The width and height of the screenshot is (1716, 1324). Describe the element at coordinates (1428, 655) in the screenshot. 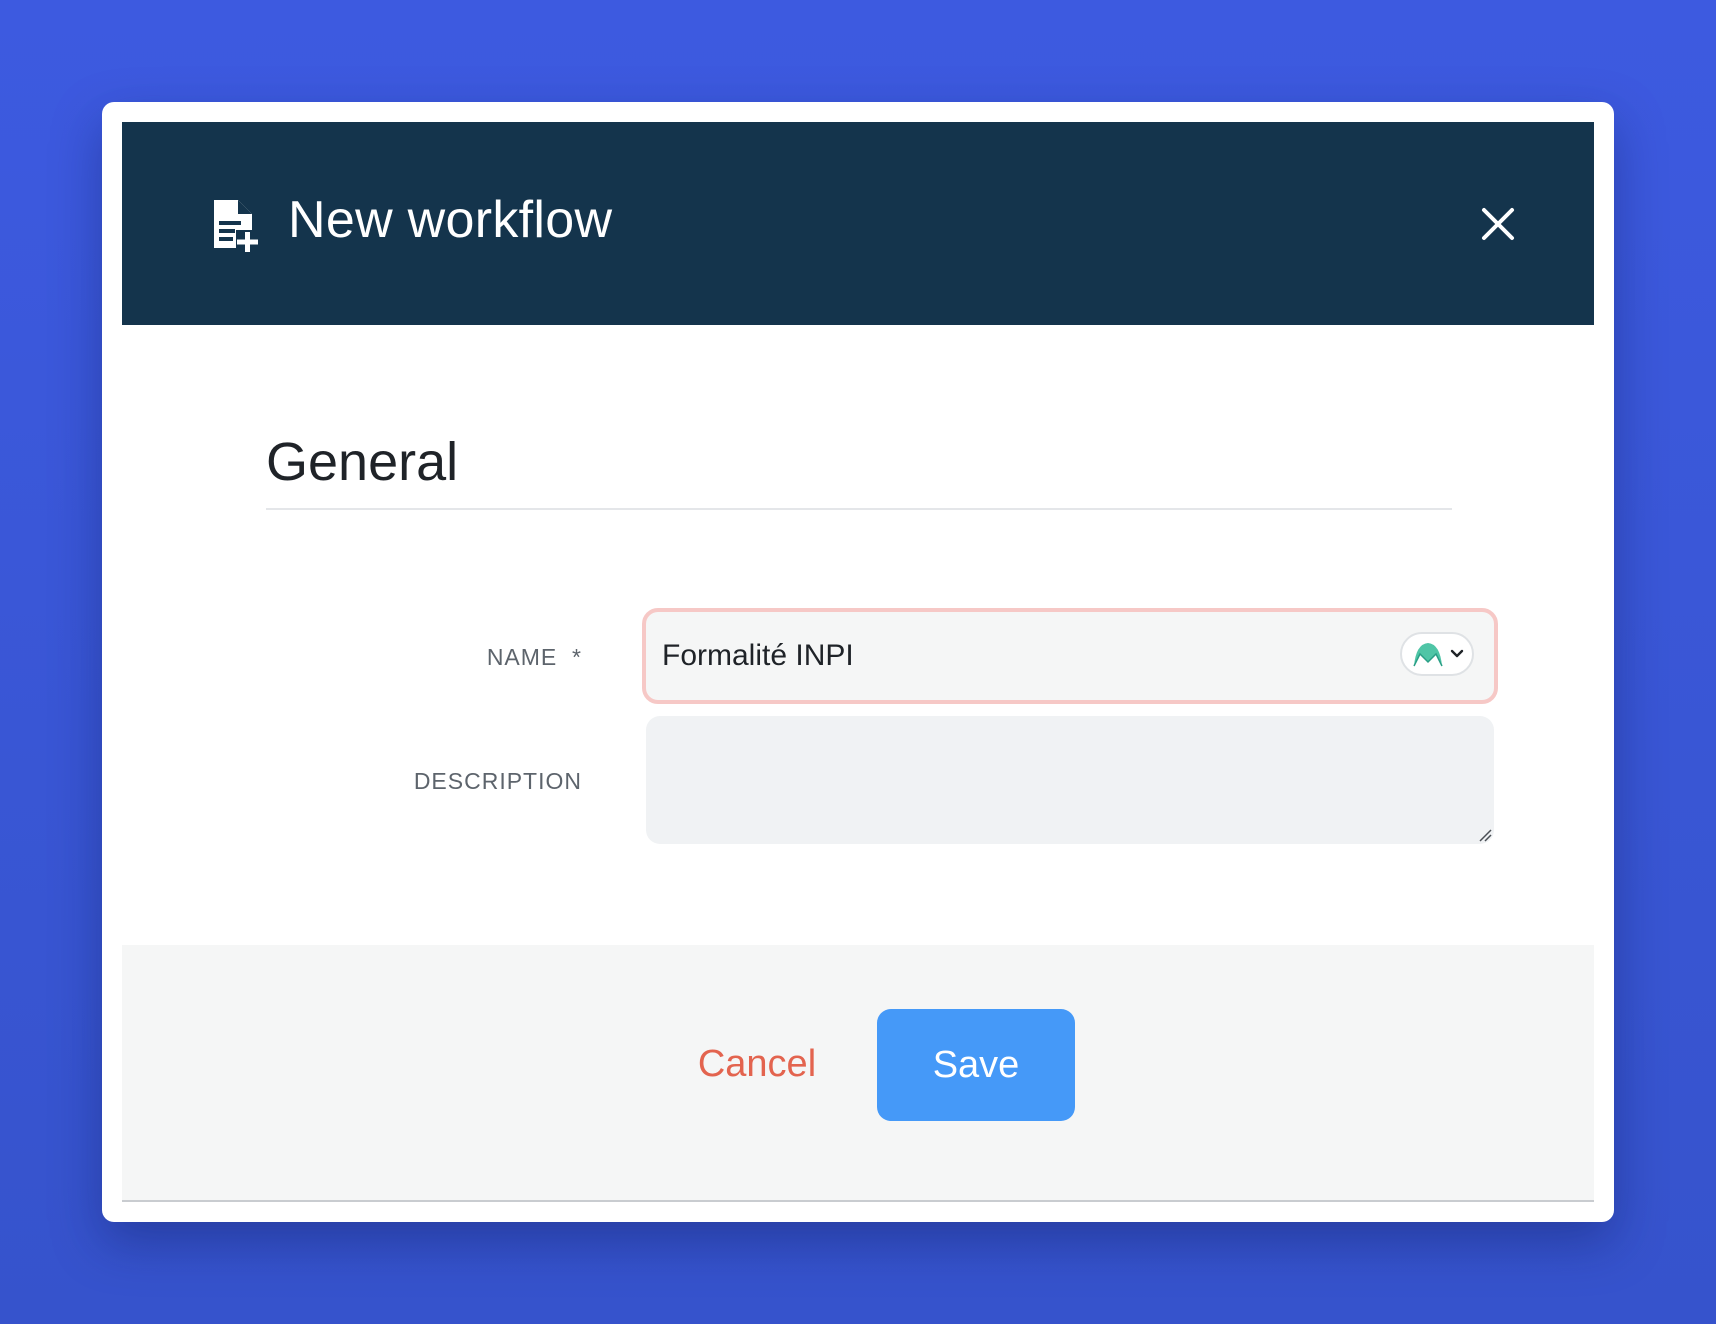

I see `language-flag-icon` at that location.